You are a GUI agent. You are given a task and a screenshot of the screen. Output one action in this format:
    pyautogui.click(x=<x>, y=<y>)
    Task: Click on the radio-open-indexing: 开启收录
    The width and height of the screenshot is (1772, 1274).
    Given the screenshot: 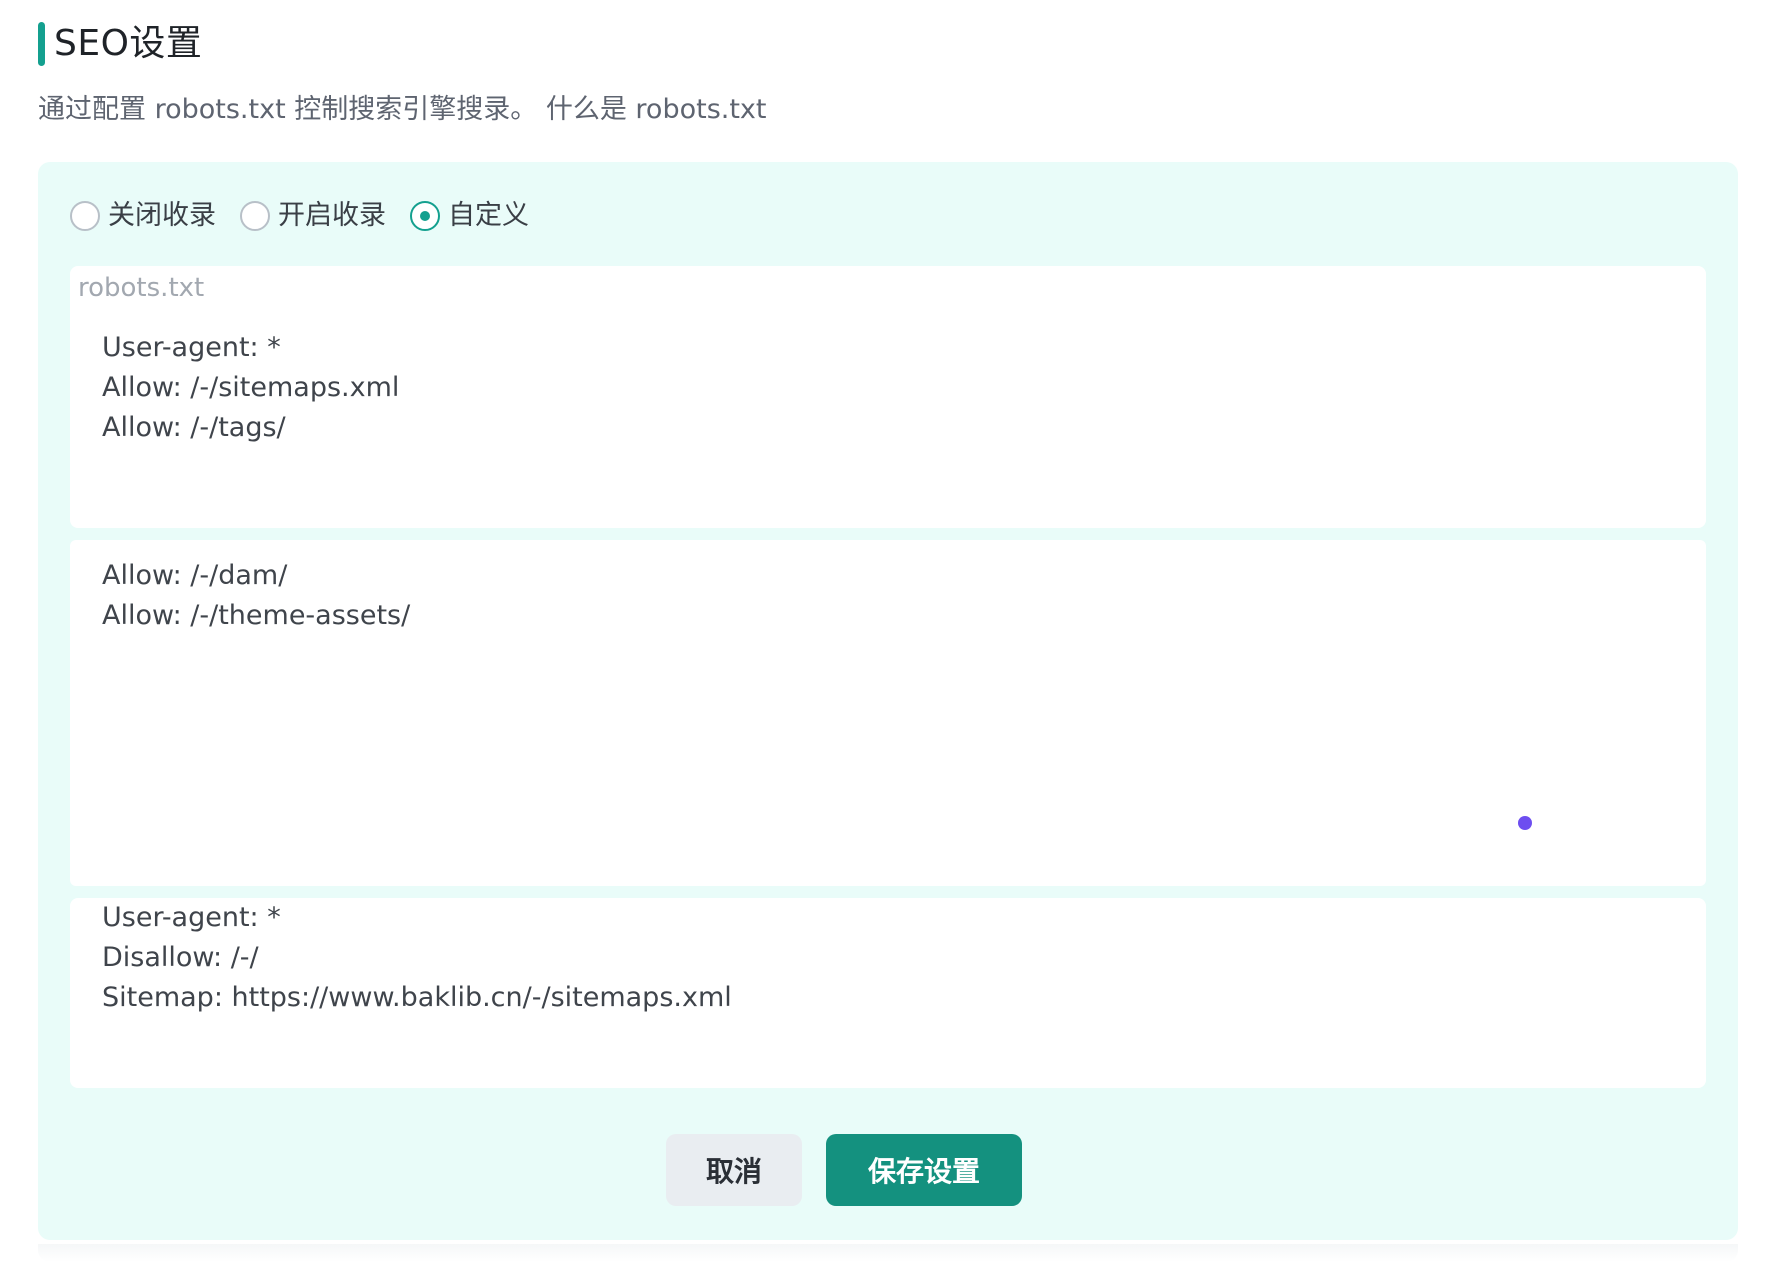 What is the action you would take?
    pyautogui.click(x=313, y=216)
    